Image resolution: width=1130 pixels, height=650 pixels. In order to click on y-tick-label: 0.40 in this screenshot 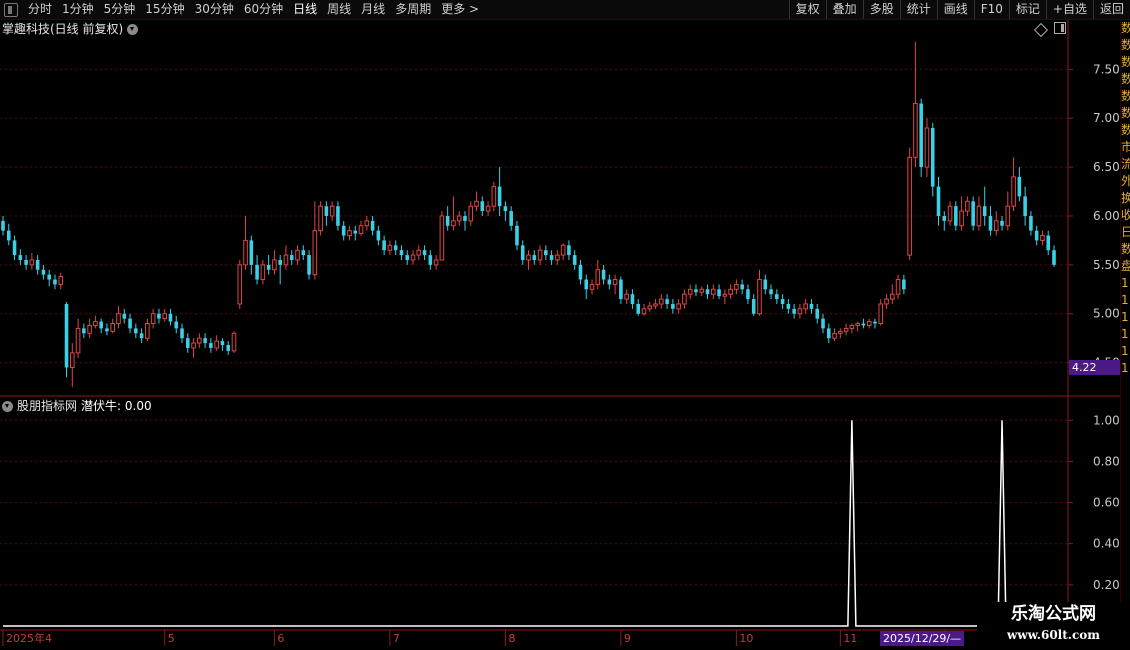, I will do `click(1106, 544)`.